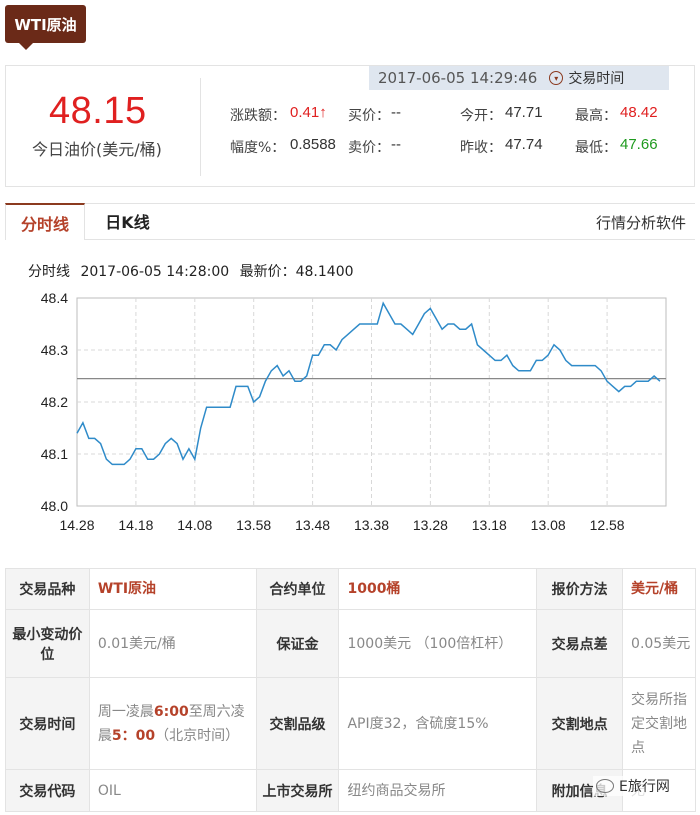 The height and width of the screenshot is (815, 700). Describe the element at coordinates (596, 116) in the screenshot. I see `high-label: 最高：` at that location.